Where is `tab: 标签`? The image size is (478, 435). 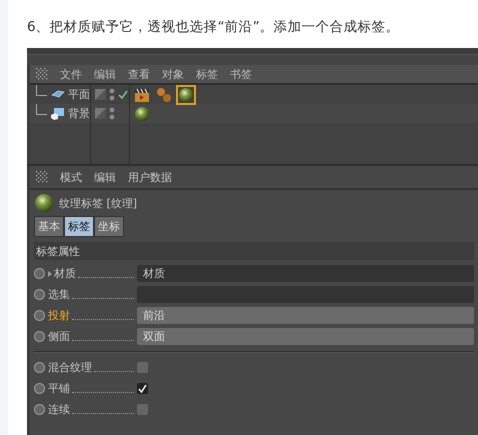 tab: 标签 is located at coordinates (79, 226).